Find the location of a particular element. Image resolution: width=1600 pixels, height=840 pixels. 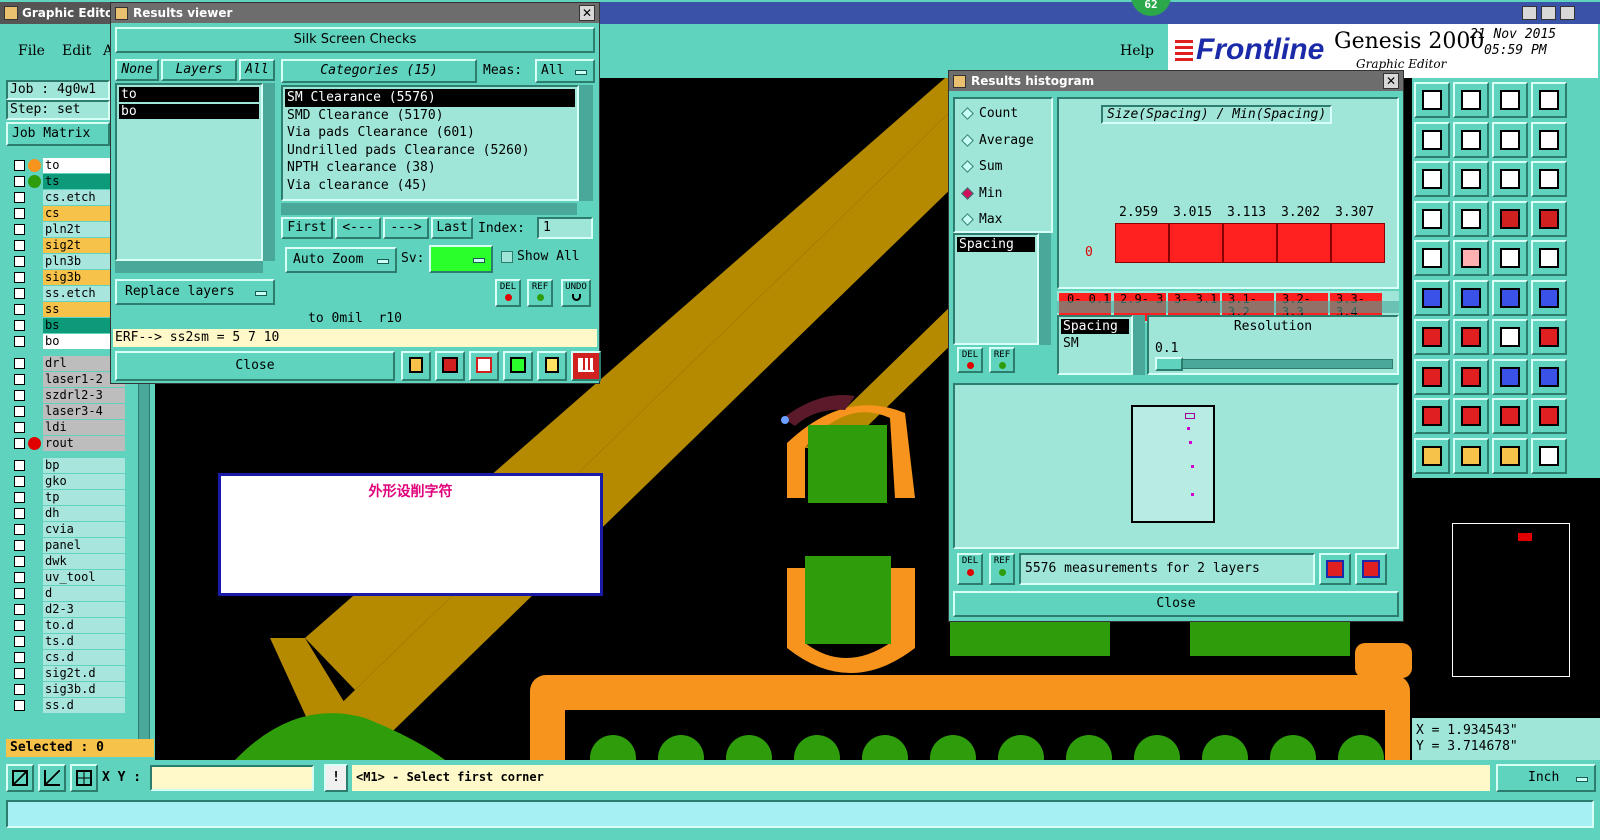

spacing-list-item: Spacing is located at coordinates (996, 244).